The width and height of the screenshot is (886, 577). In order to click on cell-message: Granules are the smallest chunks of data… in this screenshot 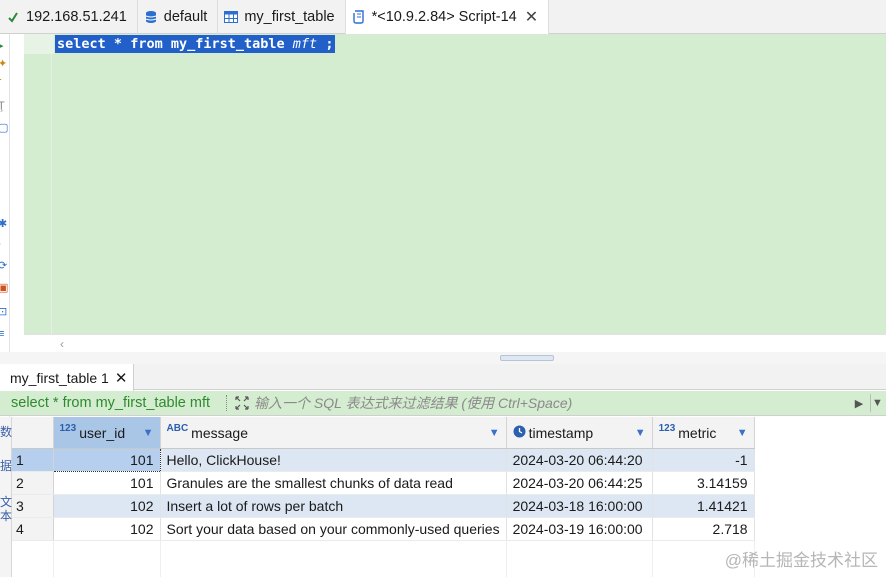, I will do `click(333, 483)`.